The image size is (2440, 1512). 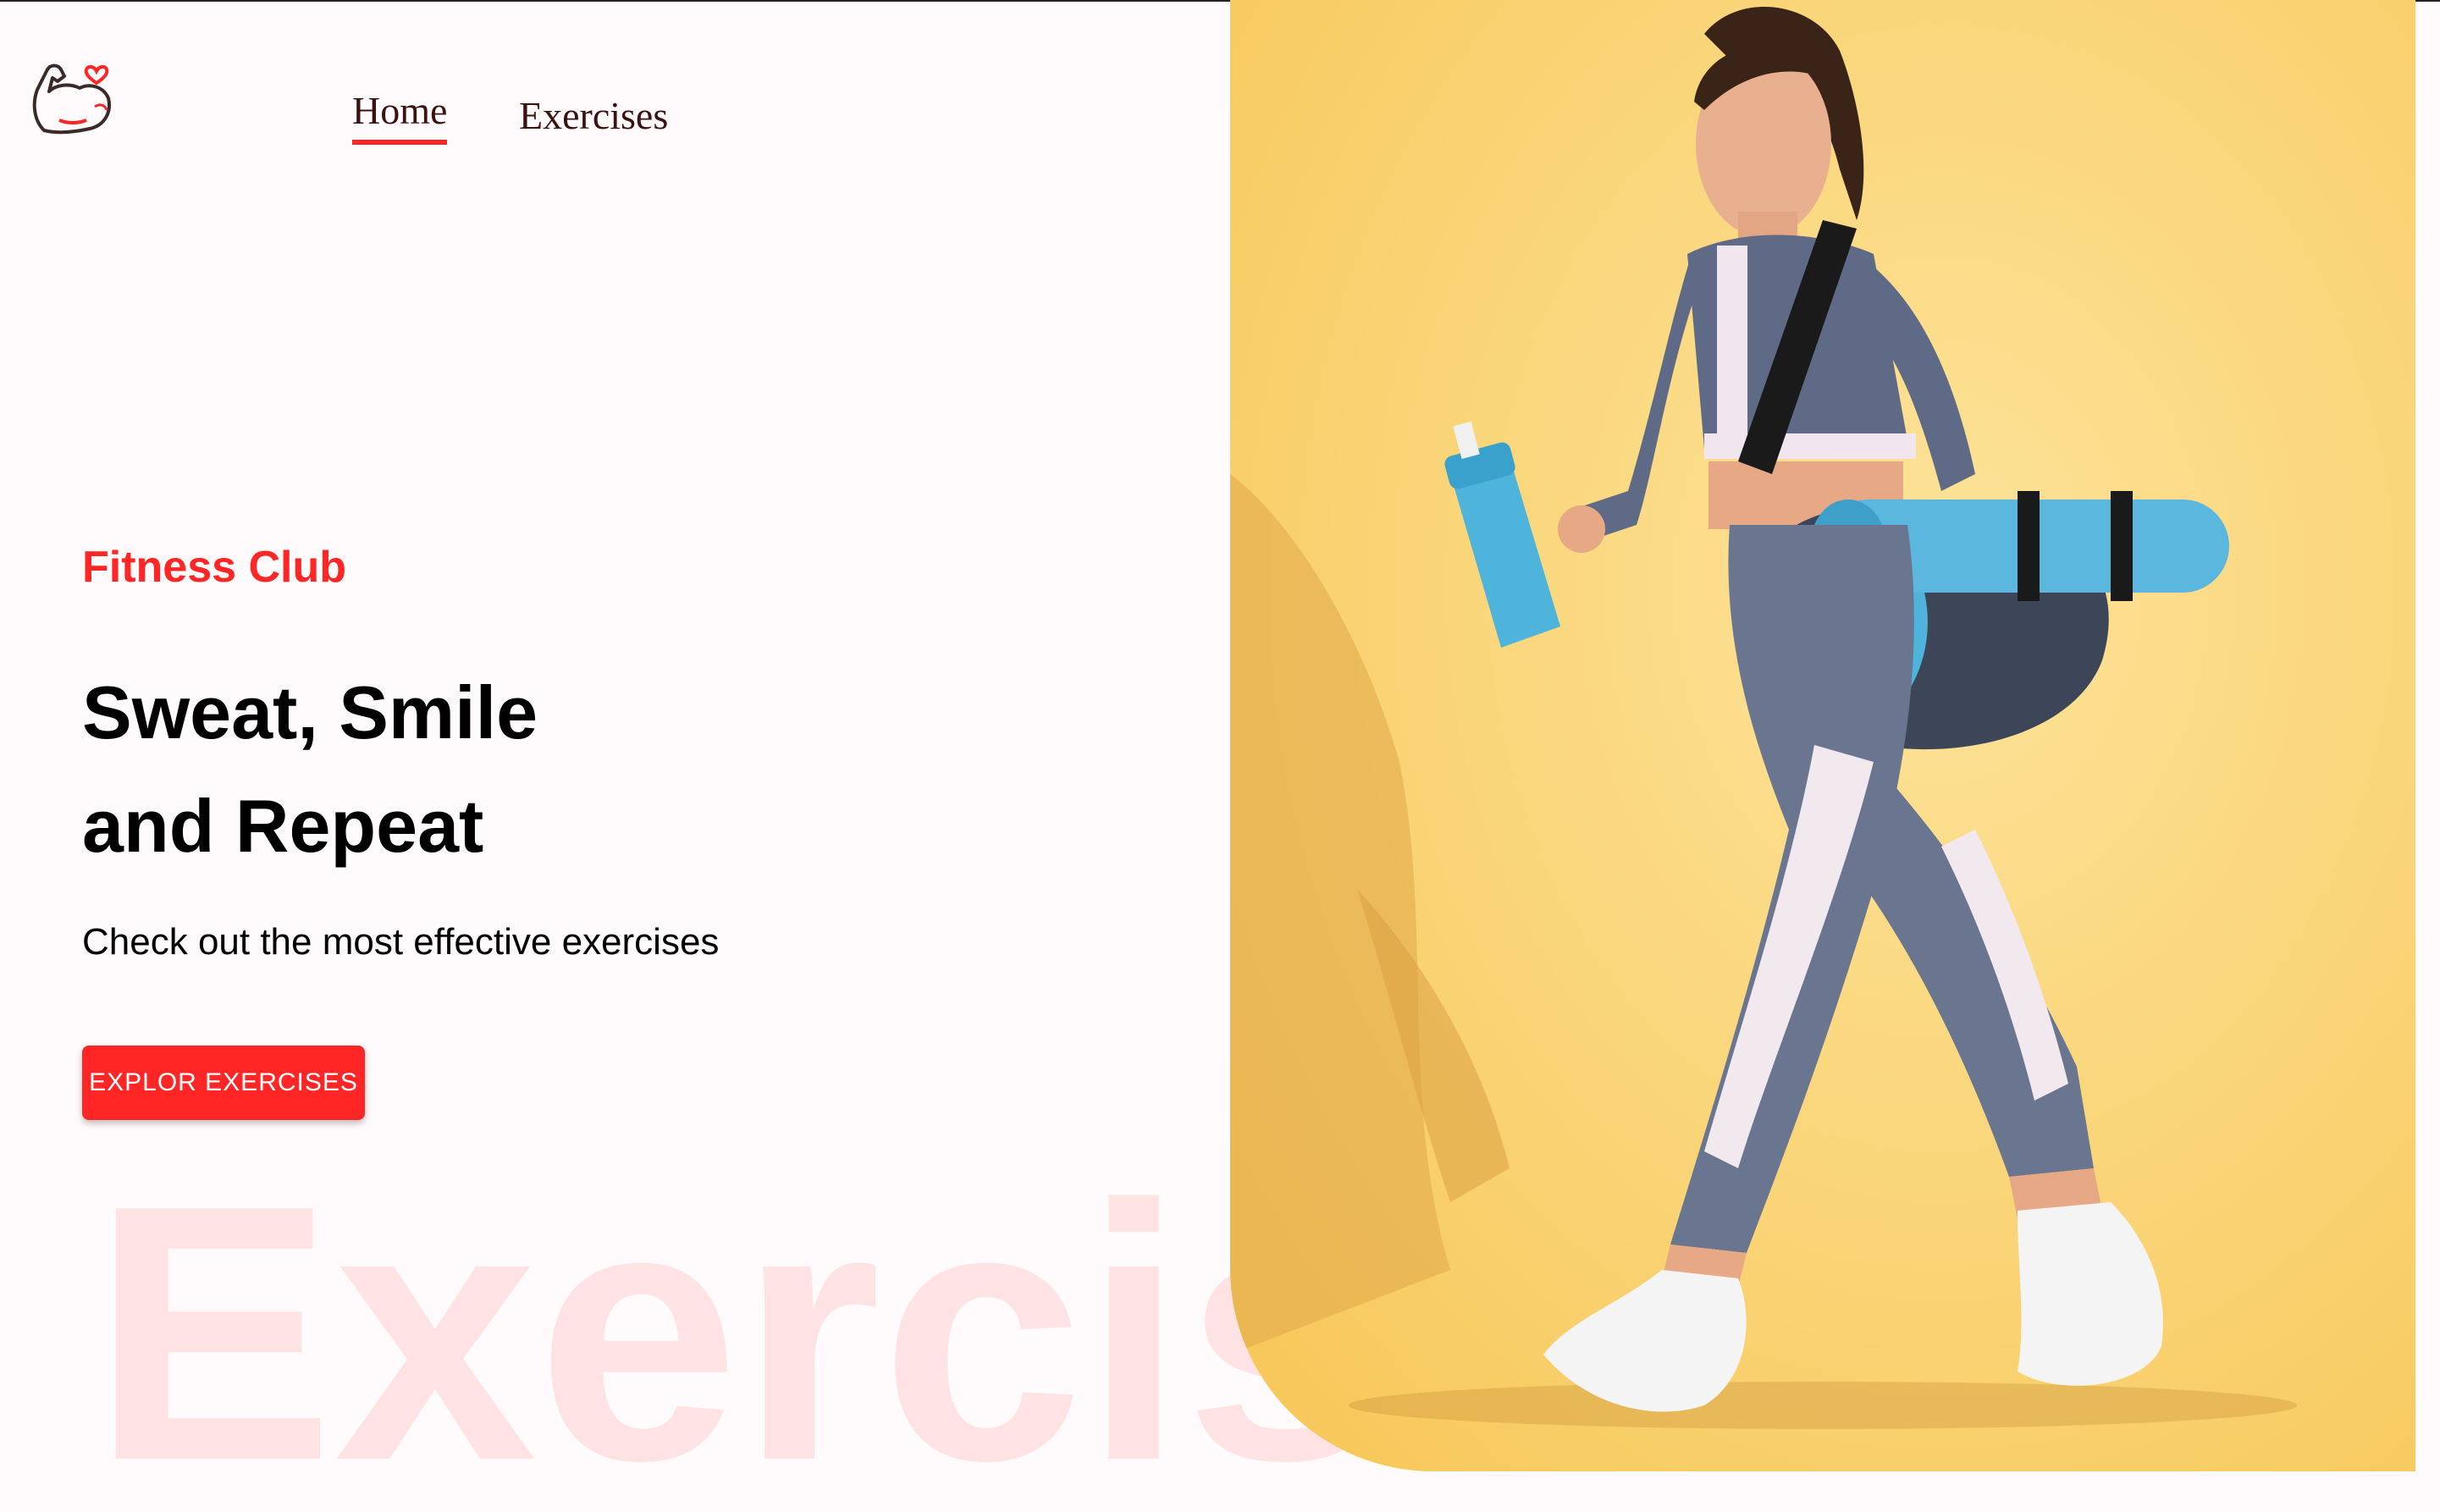 I want to click on explore-exercises-button: EXPLOR EXERCISES, so click(x=223, y=1083).